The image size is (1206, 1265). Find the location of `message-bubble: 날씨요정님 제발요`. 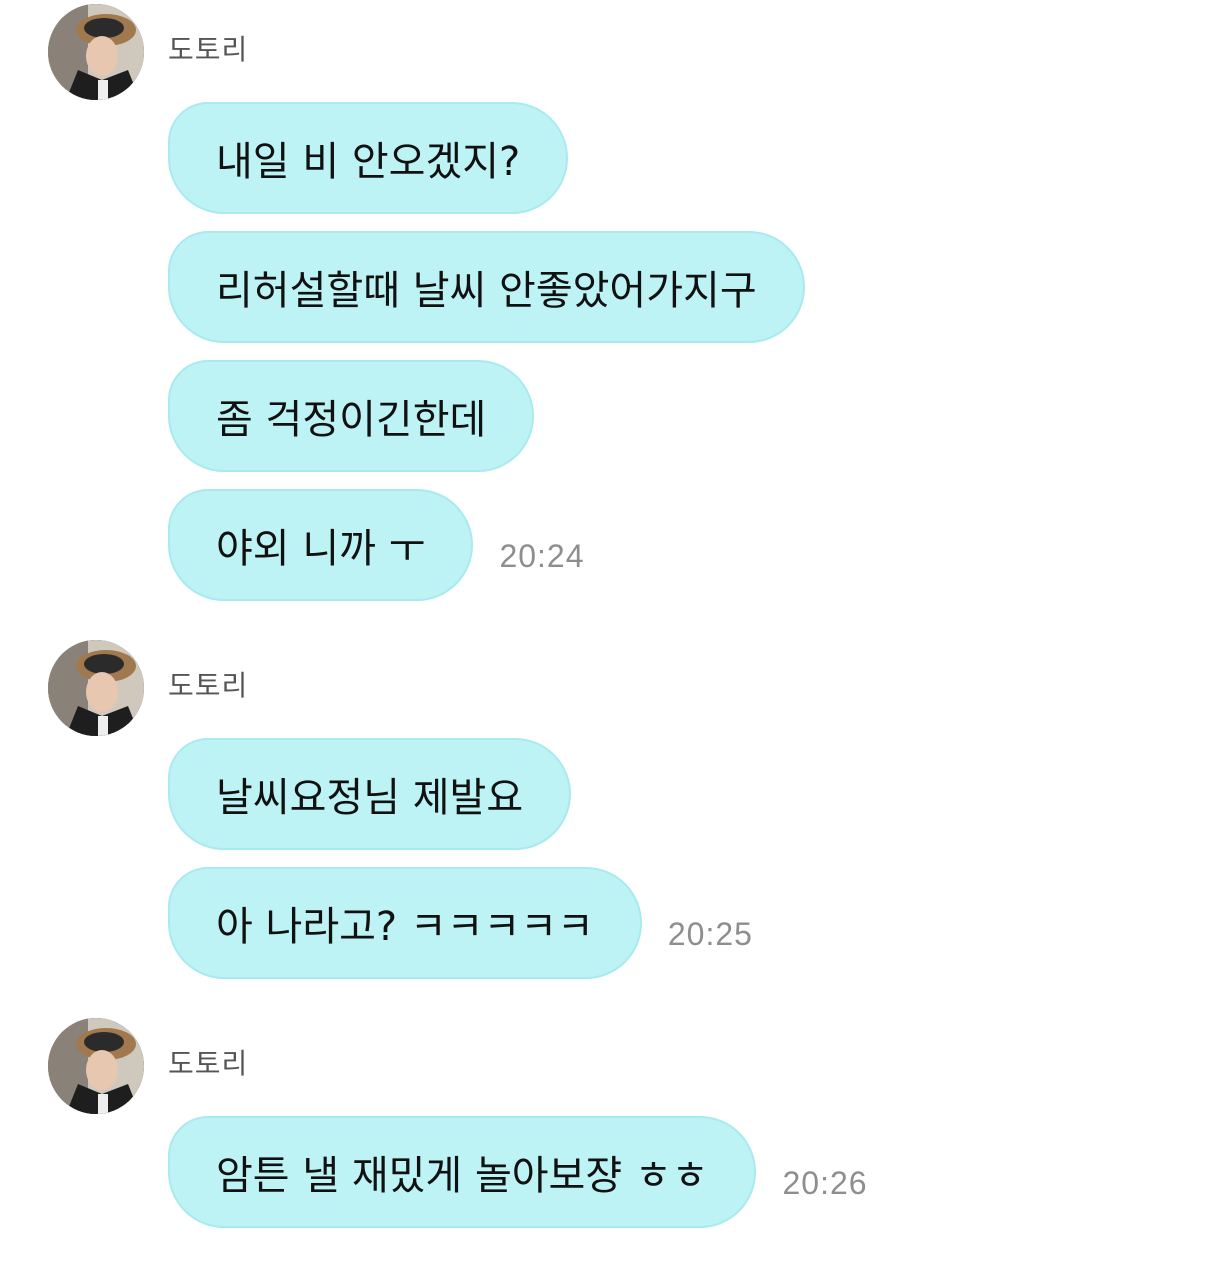

message-bubble: 날씨요정님 제발요 is located at coordinates (370, 794).